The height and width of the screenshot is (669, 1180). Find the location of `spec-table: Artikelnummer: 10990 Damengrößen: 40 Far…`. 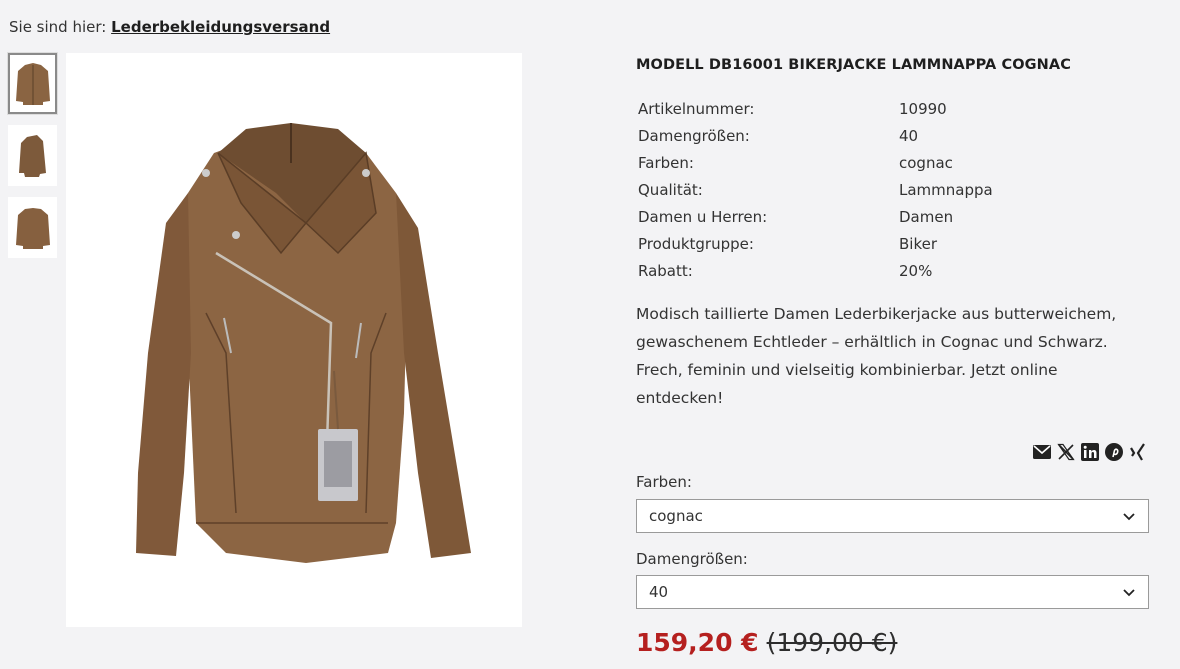

spec-table: Artikelnummer: 10990 Damengrößen: 40 Far… is located at coordinates (838, 189).